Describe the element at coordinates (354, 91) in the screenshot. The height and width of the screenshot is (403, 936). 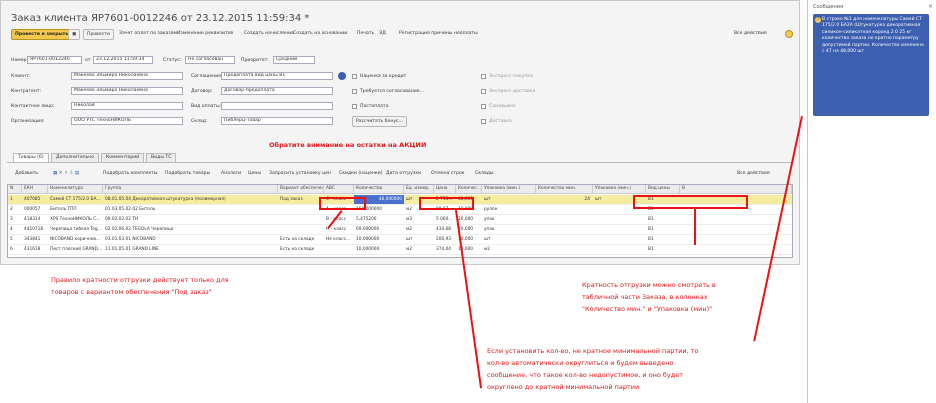
I see `approval-checkbox` at that location.